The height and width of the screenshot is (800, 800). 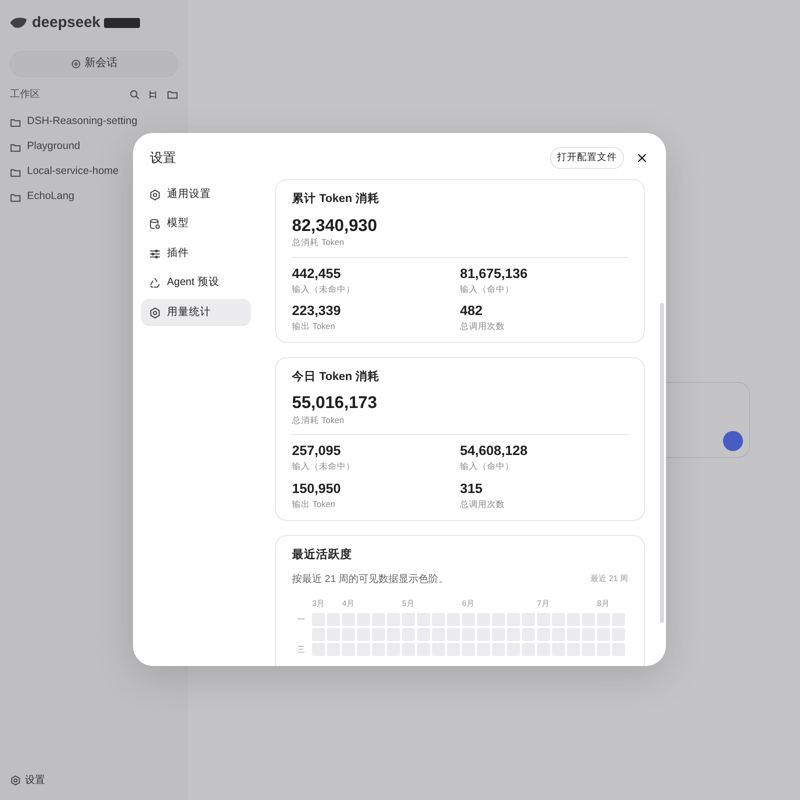 What do you see at coordinates (317, 311) in the screenshot?
I see `stat-value: 223,339` at bounding box center [317, 311].